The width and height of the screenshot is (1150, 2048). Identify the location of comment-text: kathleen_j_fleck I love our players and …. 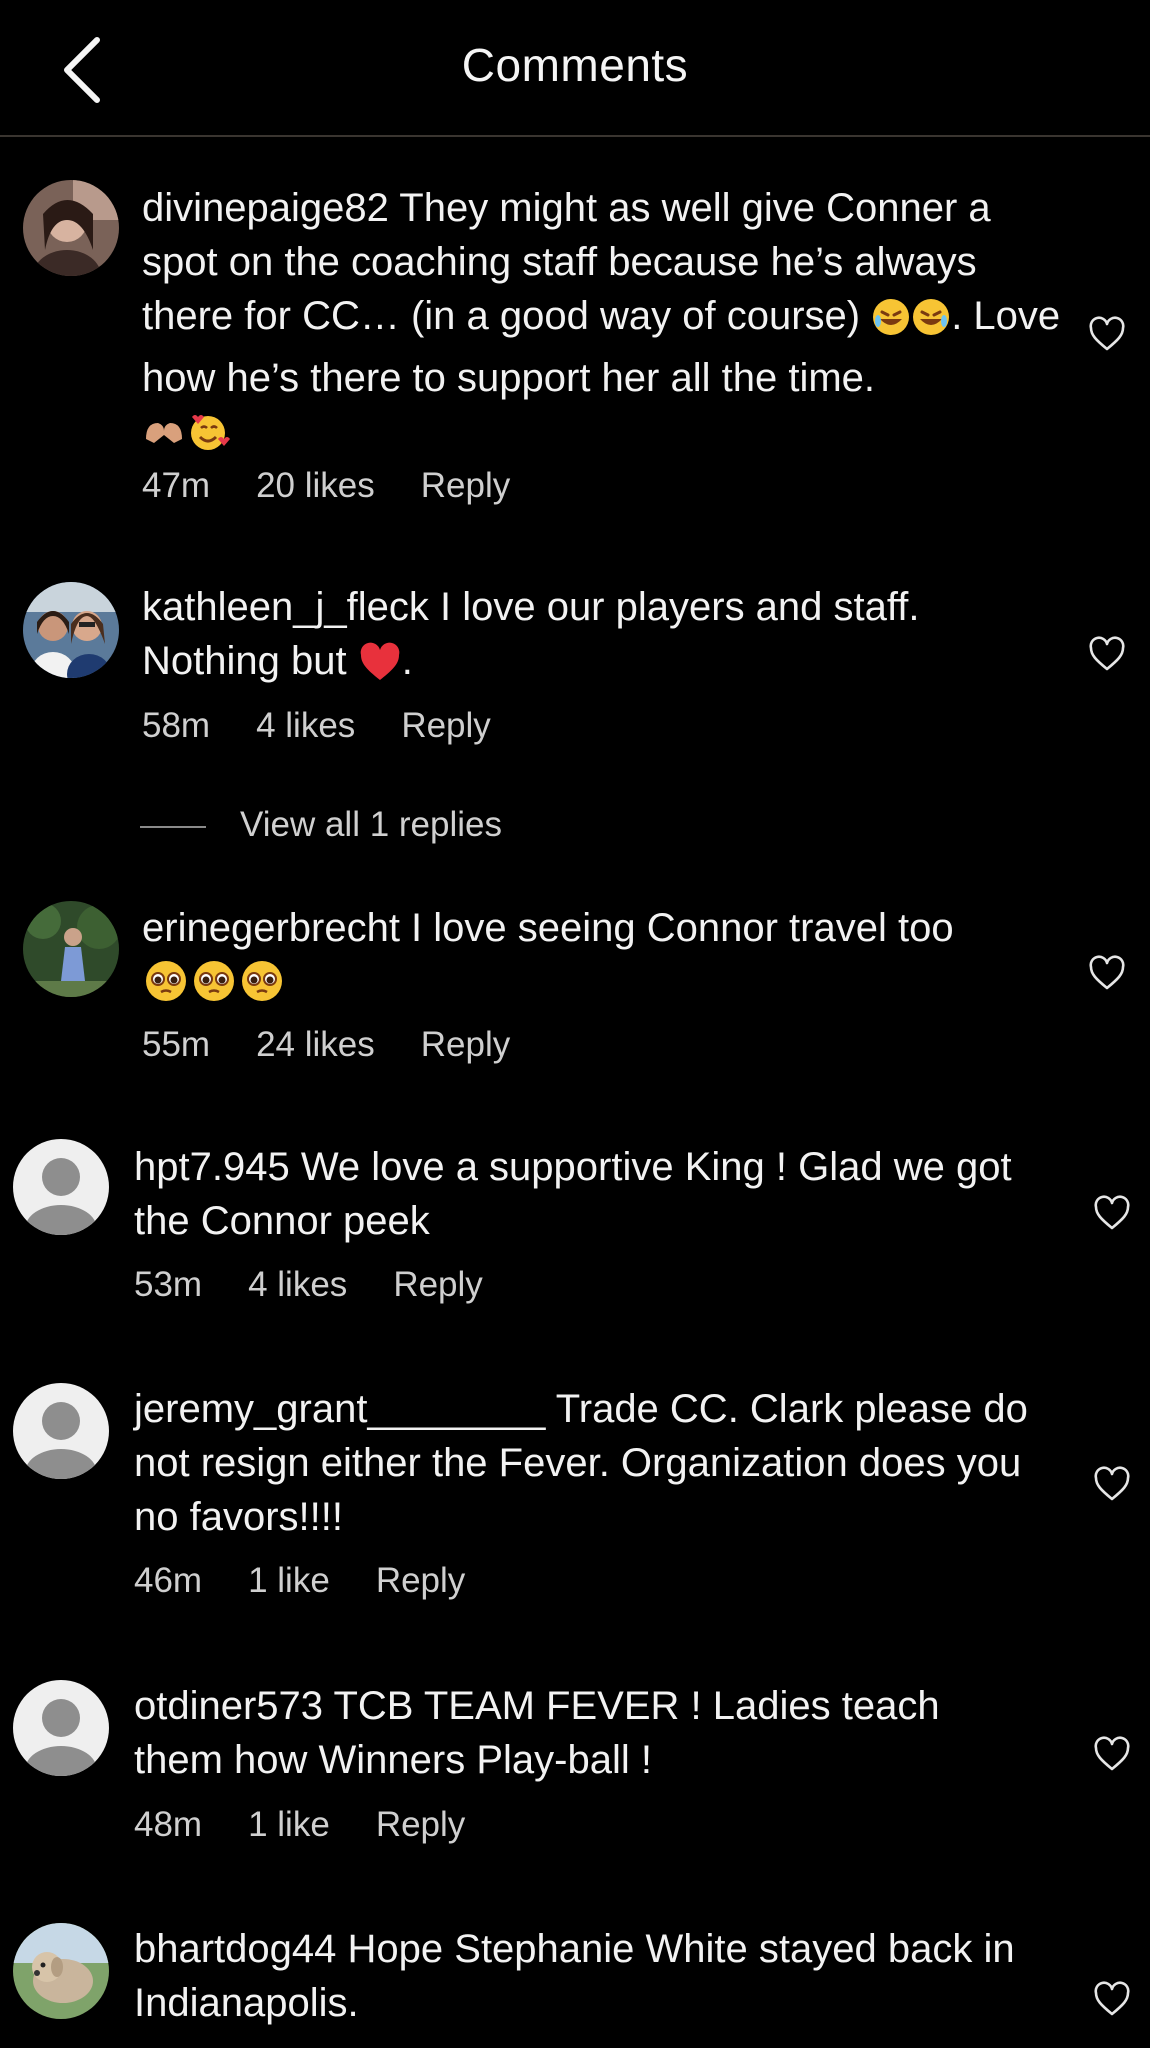
(602, 638).